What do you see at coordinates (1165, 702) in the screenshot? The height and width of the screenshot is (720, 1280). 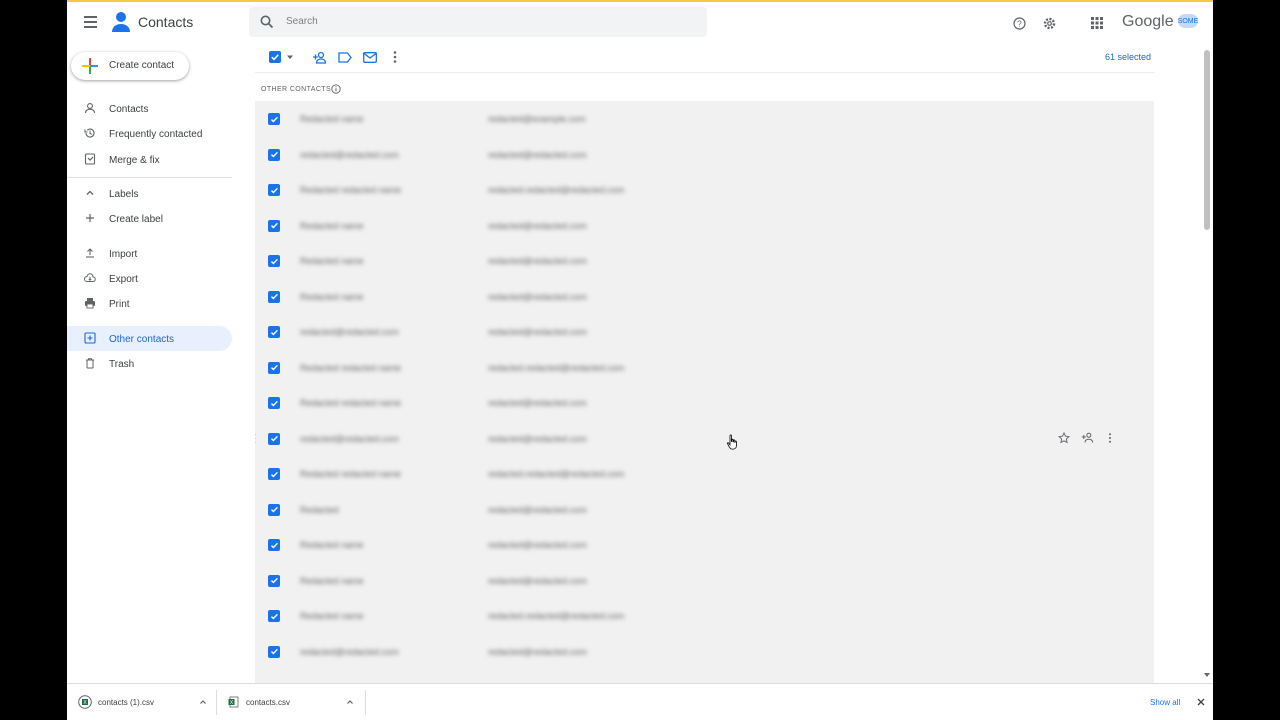 I see `show-all-downloads-link: Show all` at bounding box center [1165, 702].